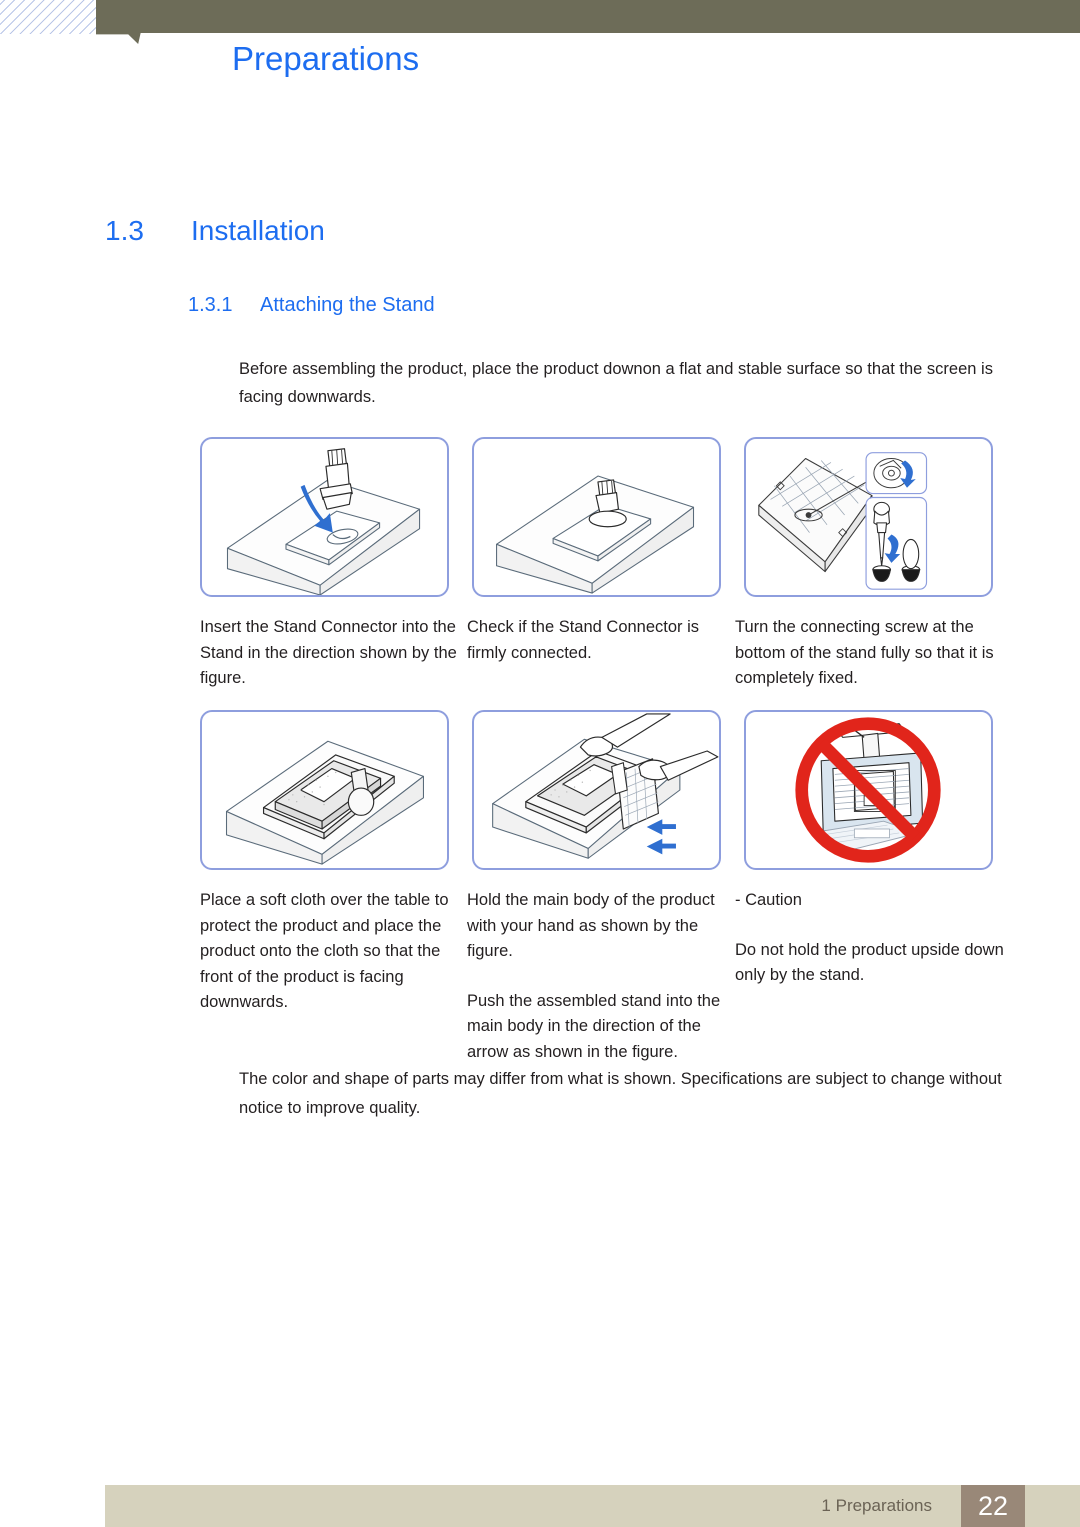 The width and height of the screenshot is (1080, 1527). I want to click on figure-turn-connecting-screw, so click(868, 517).